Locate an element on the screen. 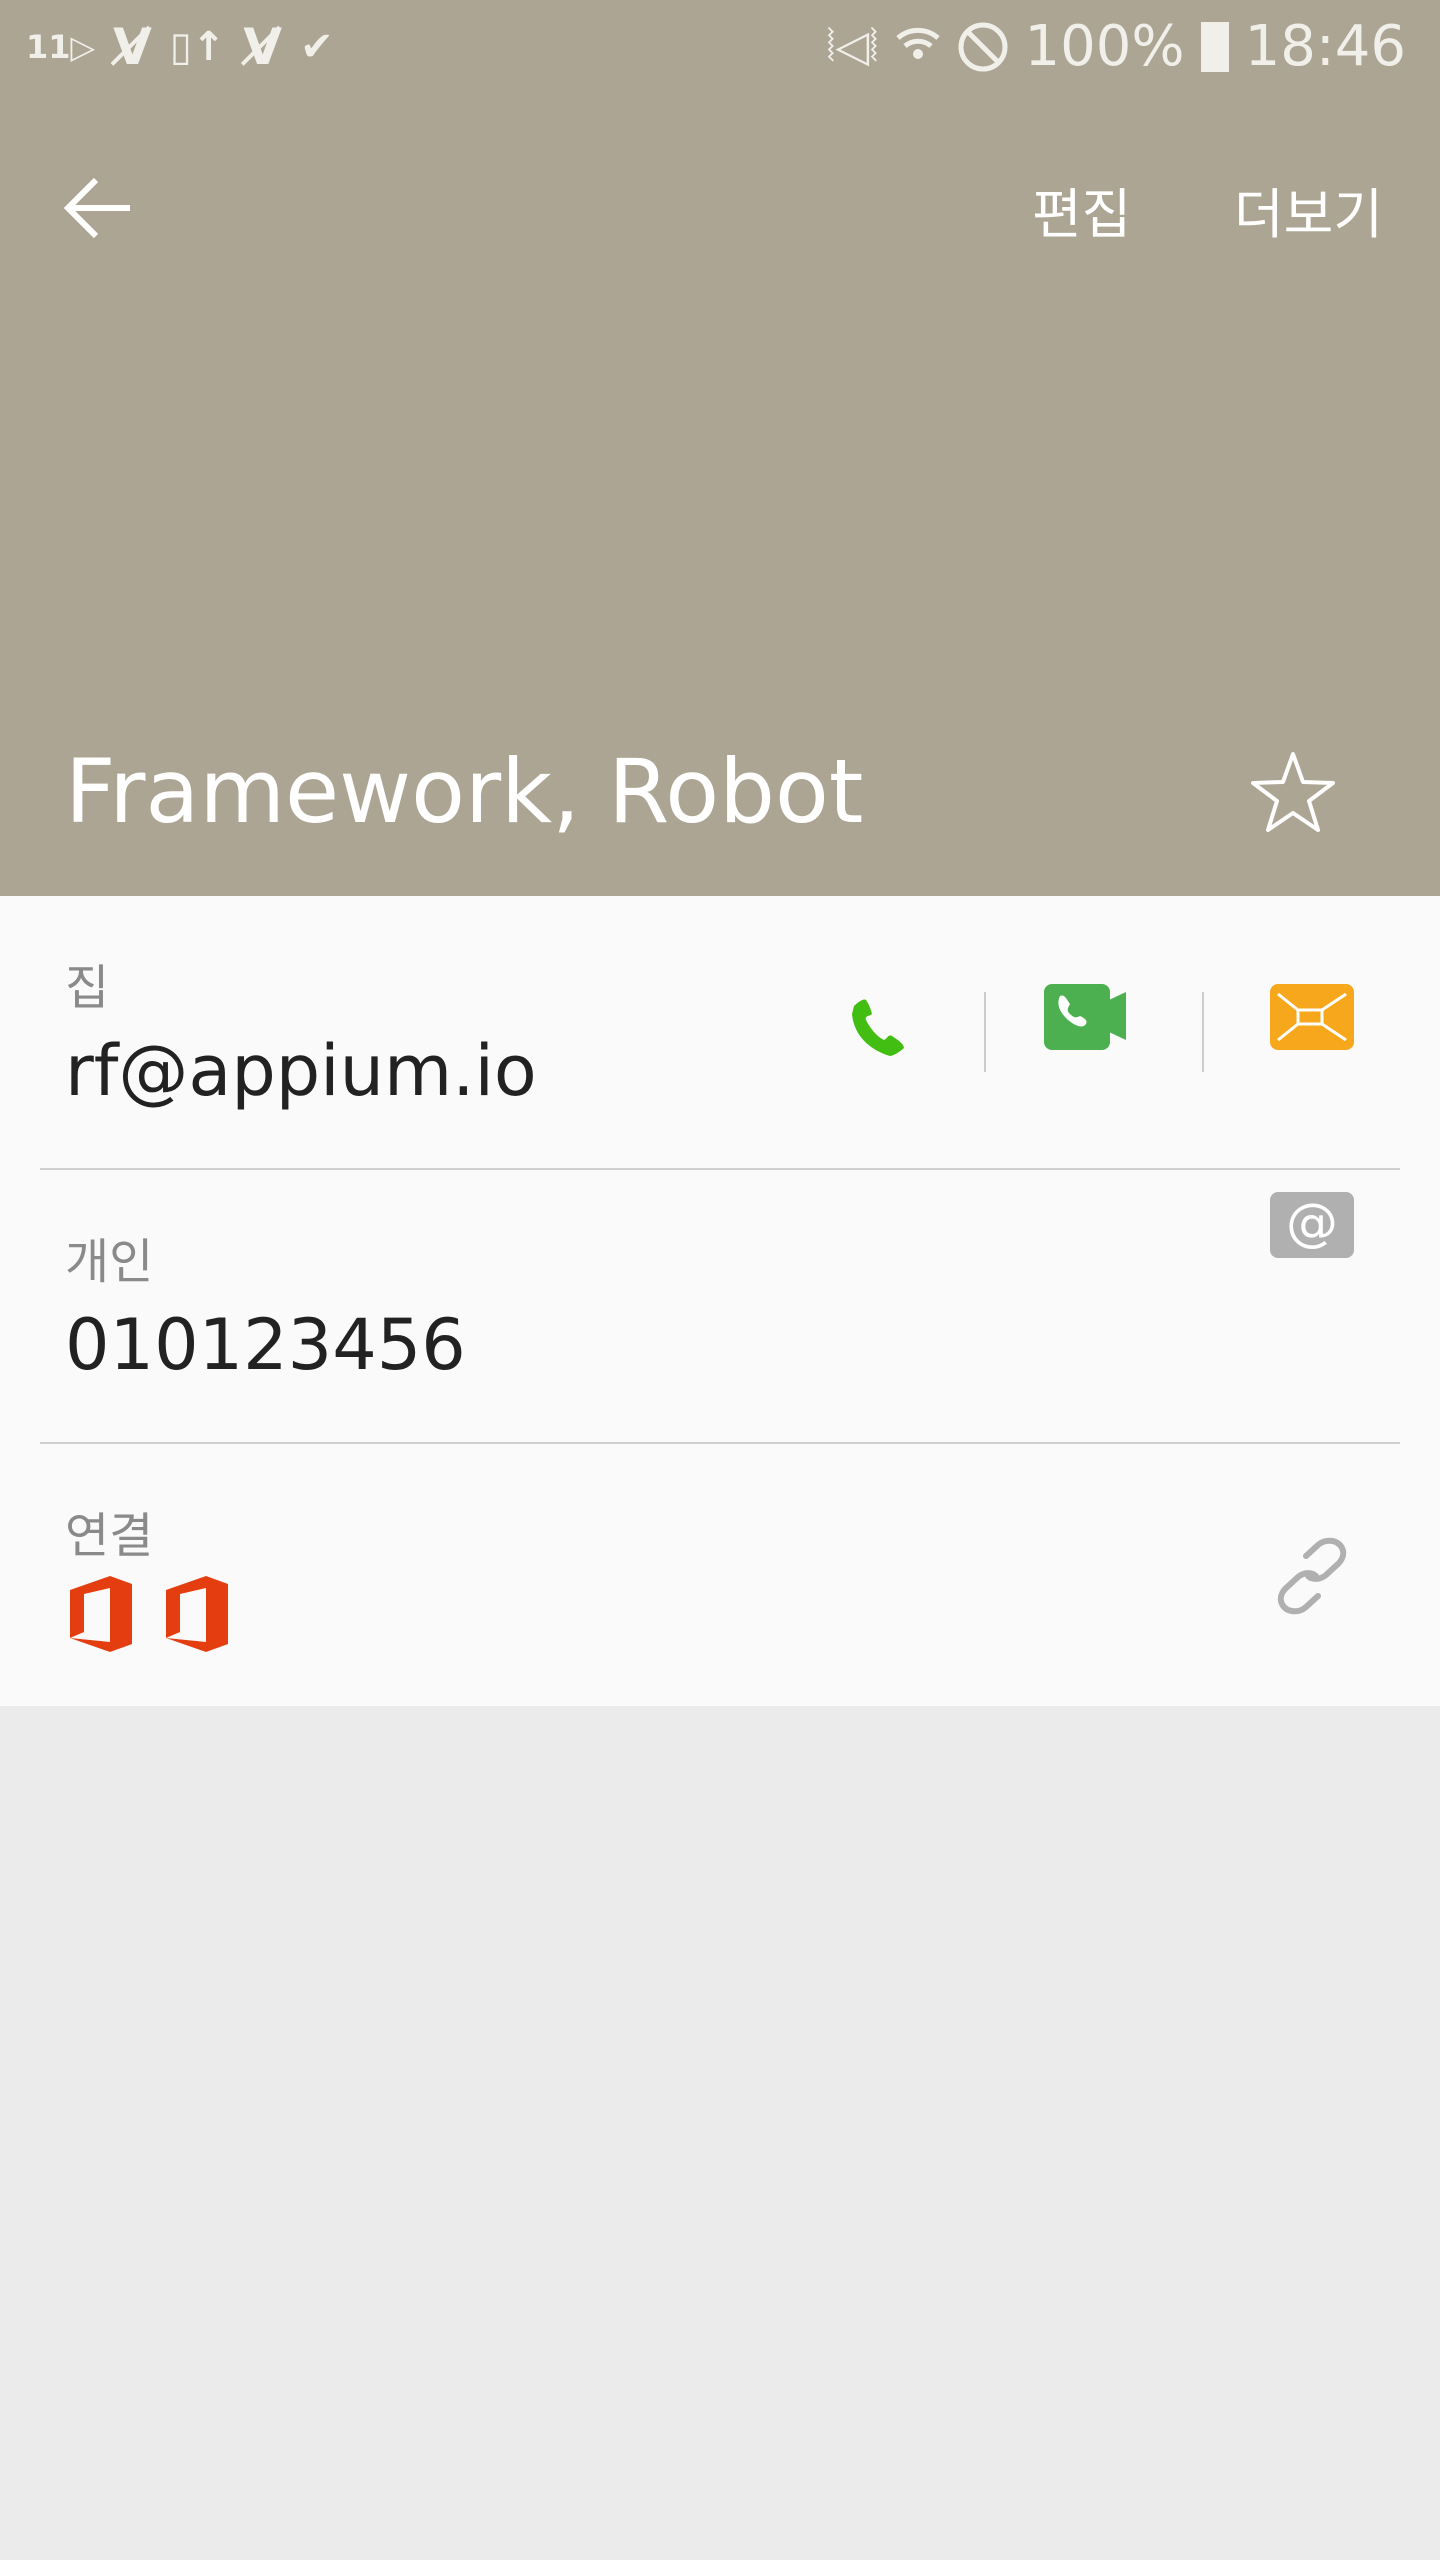 The width and height of the screenshot is (1440, 2560). battery-icon is located at coordinates (1214, 46).